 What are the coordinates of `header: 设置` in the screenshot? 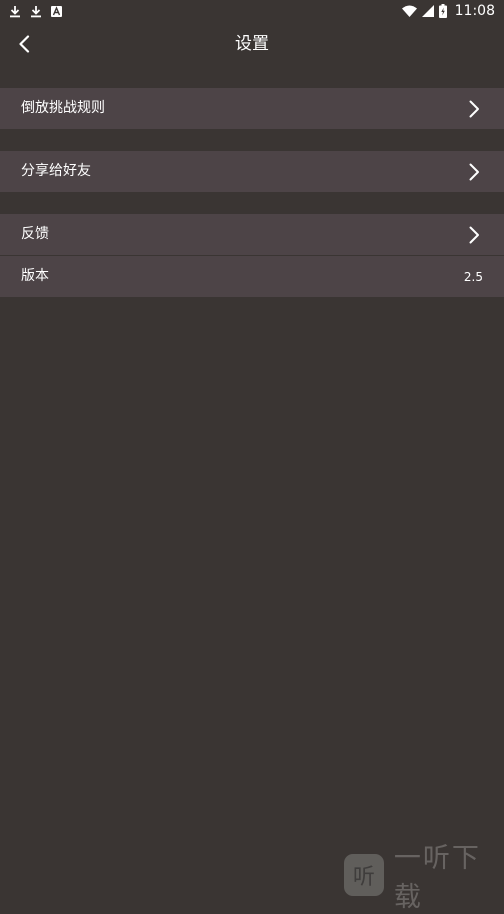 It's located at (252, 44).